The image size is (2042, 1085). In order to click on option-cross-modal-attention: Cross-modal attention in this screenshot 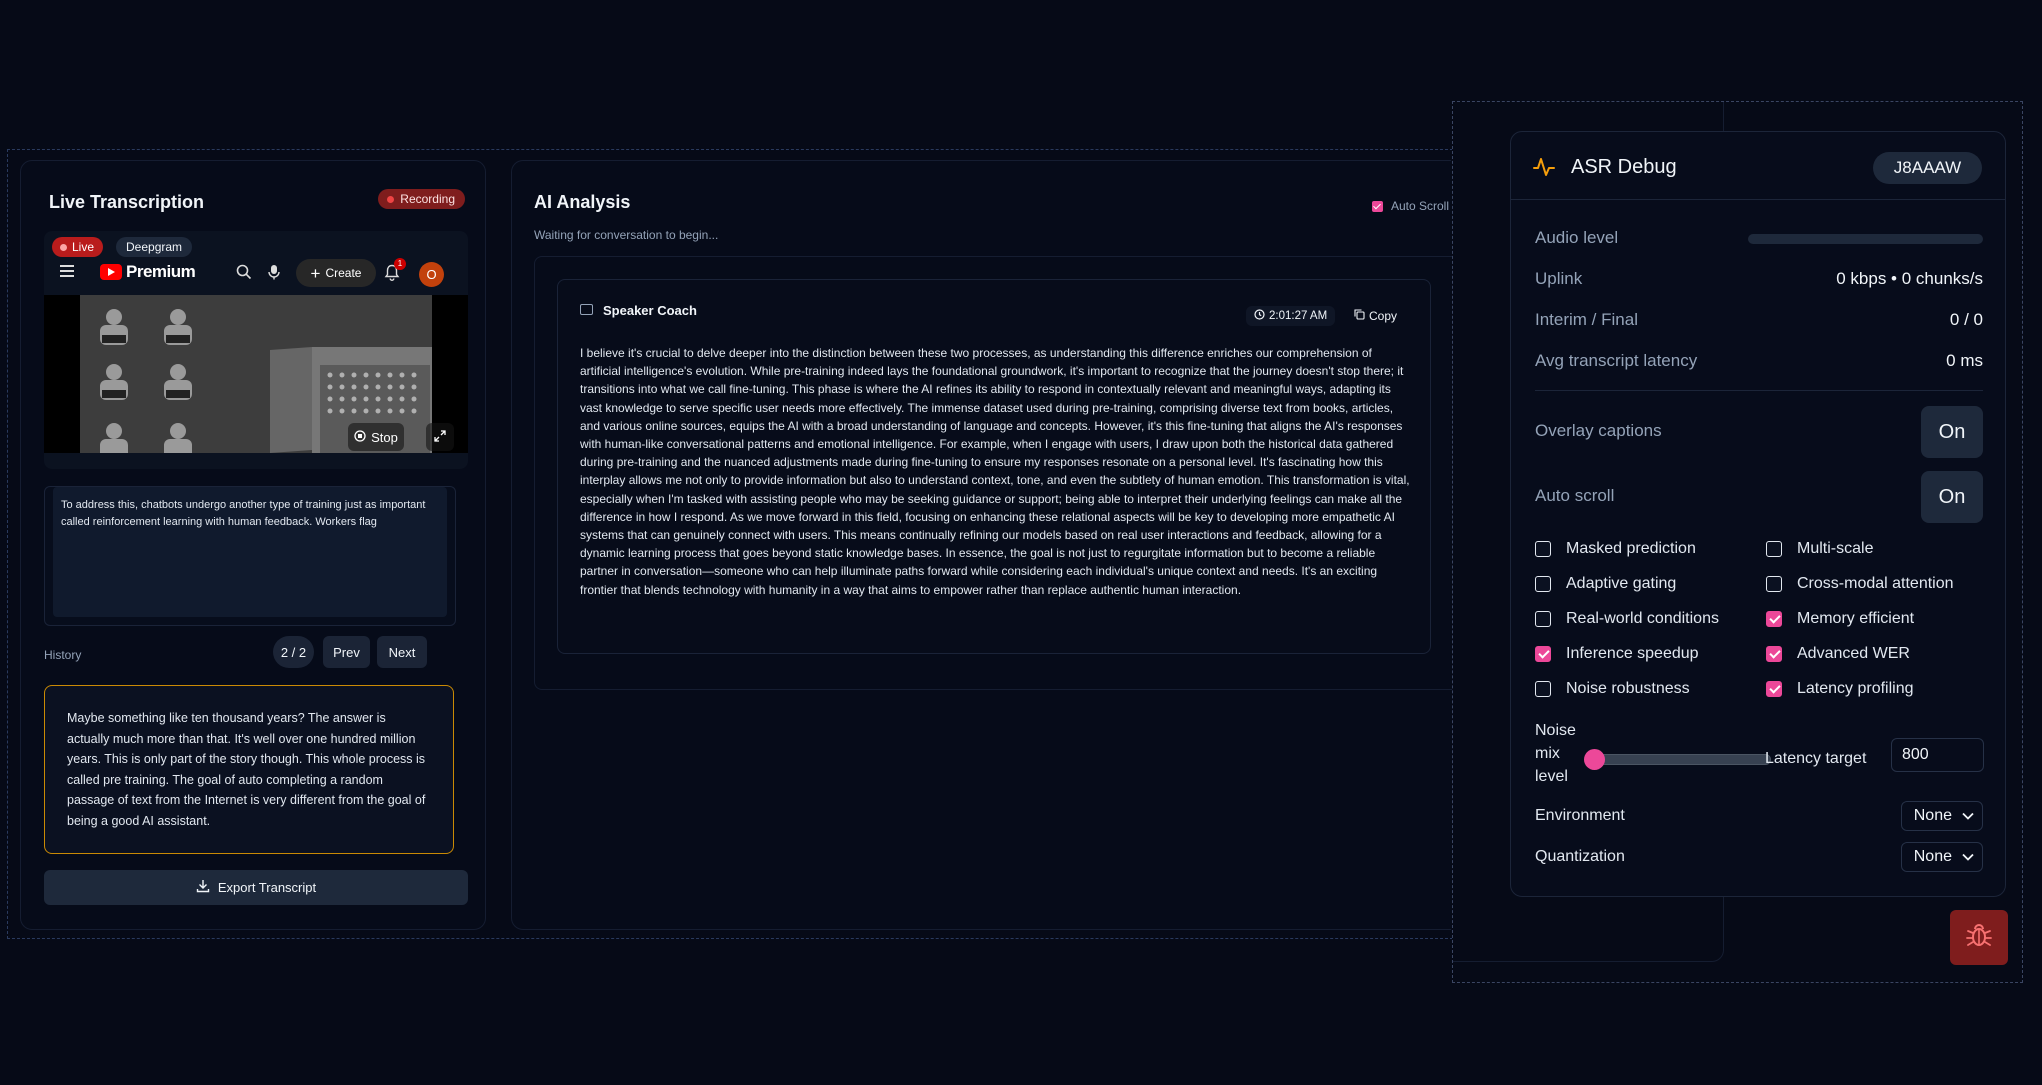, I will do `click(1860, 584)`.